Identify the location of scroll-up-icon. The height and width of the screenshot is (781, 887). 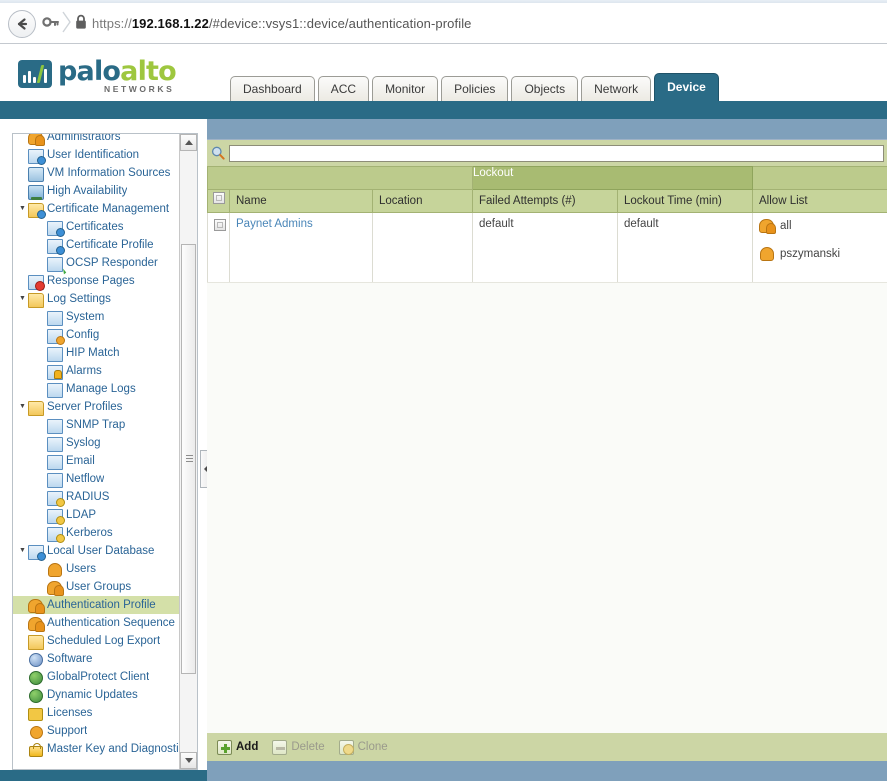
(188, 142).